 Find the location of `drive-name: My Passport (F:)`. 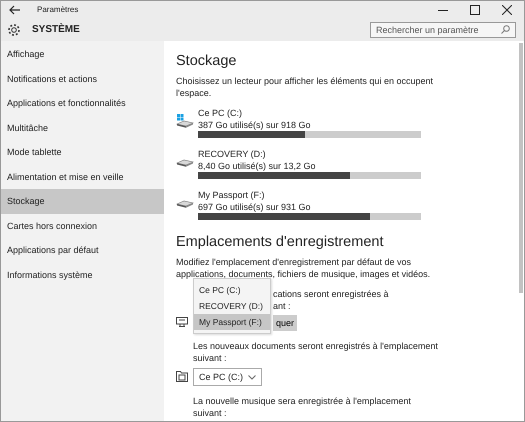

drive-name: My Passport (F:) is located at coordinates (309, 195).